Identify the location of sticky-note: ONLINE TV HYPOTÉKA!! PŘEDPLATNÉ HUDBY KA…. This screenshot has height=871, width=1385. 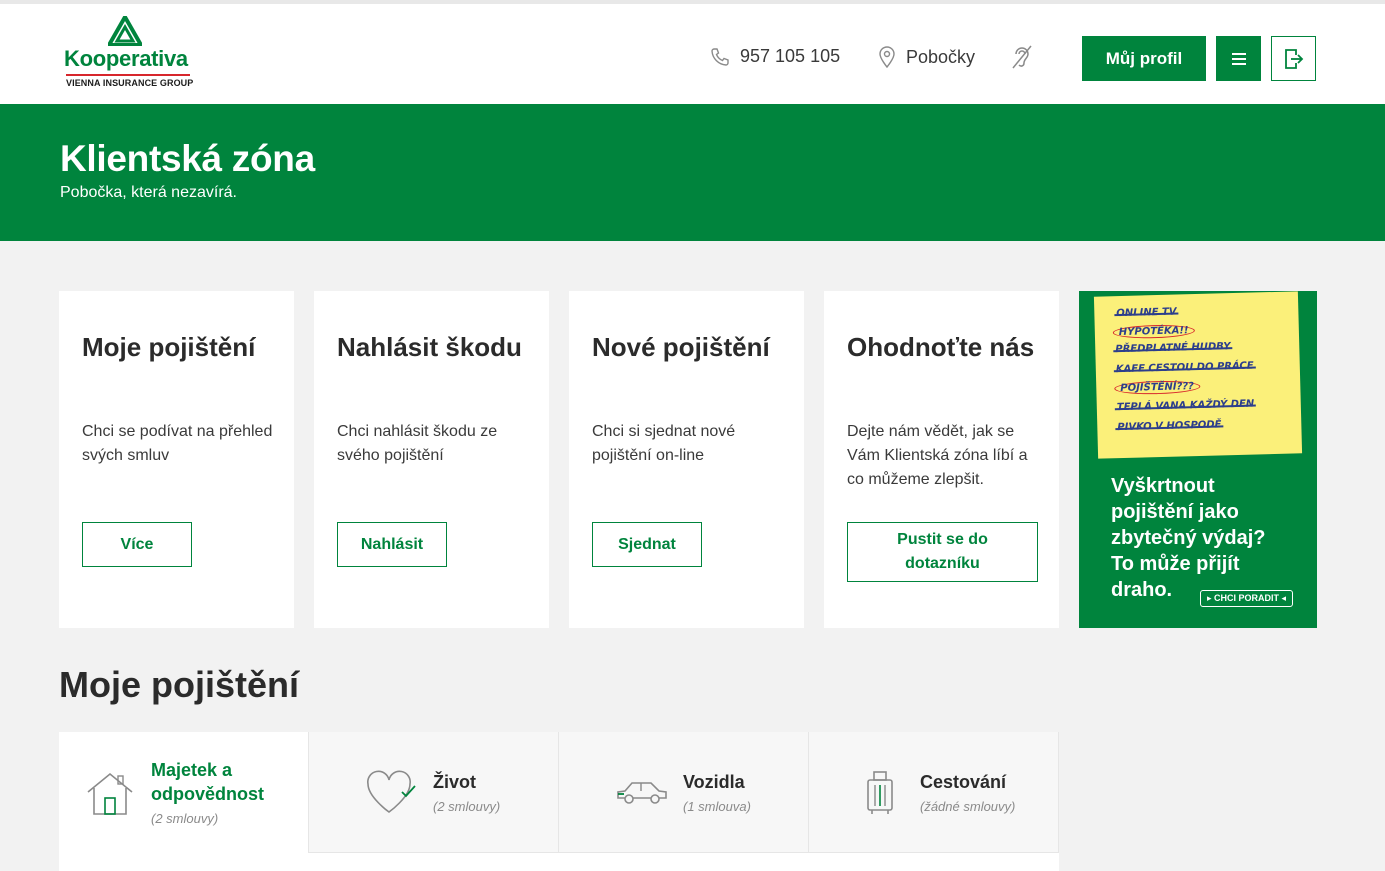
(1198, 375).